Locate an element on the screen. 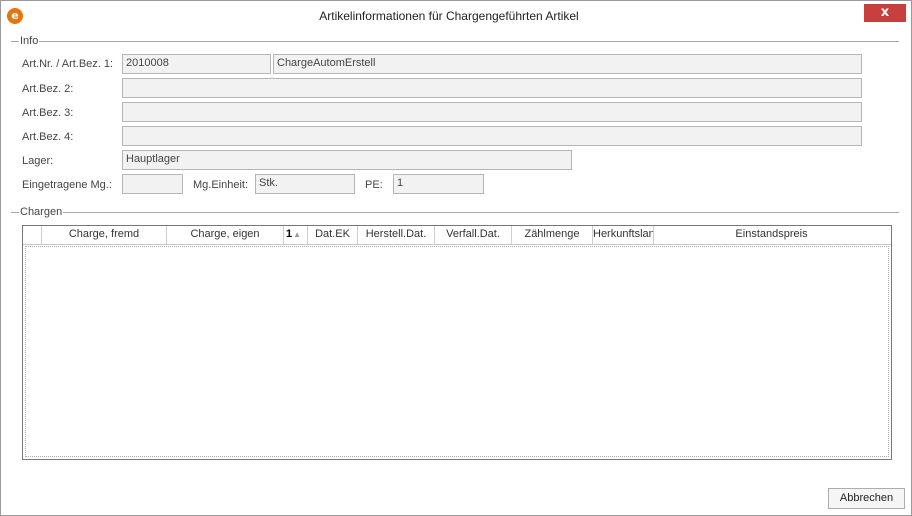  info-group-line is located at coordinates (455, 41).